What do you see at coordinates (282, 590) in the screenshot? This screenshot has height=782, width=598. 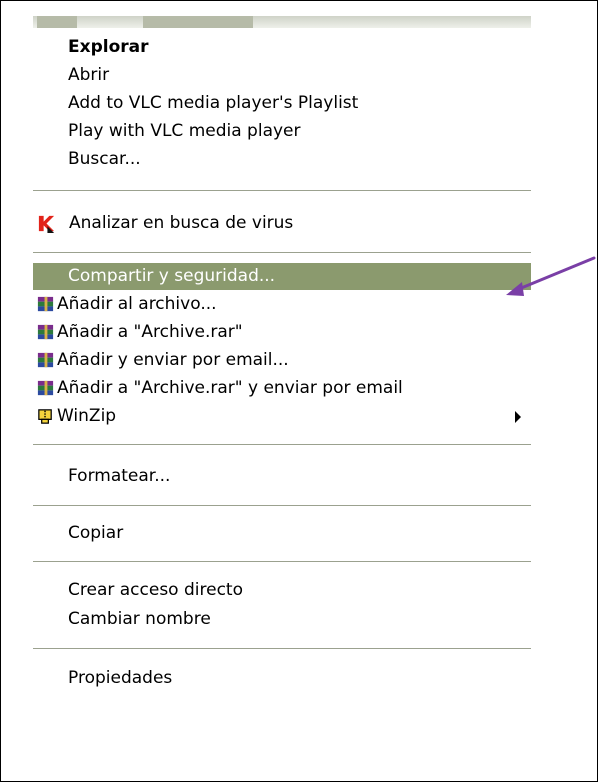 I see `menu-item-crear-acceso: Crear acceso directo` at bounding box center [282, 590].